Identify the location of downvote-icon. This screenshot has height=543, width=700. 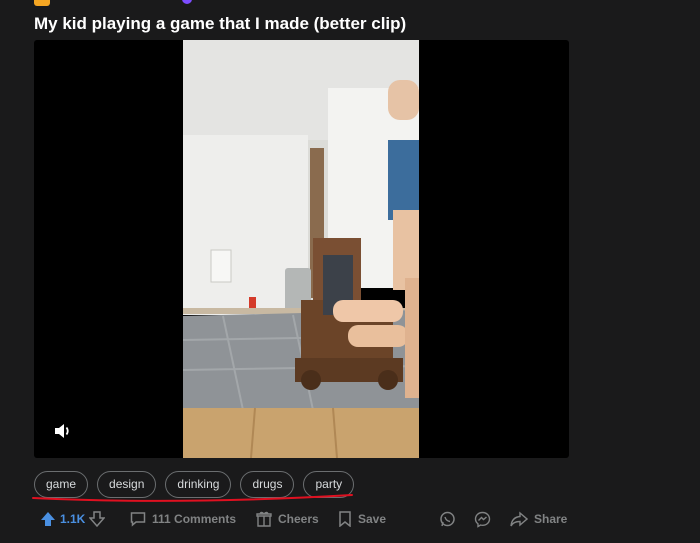
(97, 519).